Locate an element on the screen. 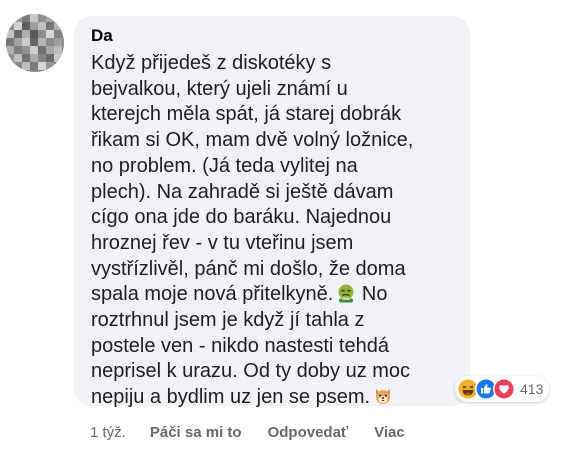  reactions-summary: 413 is located at coordinates (502, 389).